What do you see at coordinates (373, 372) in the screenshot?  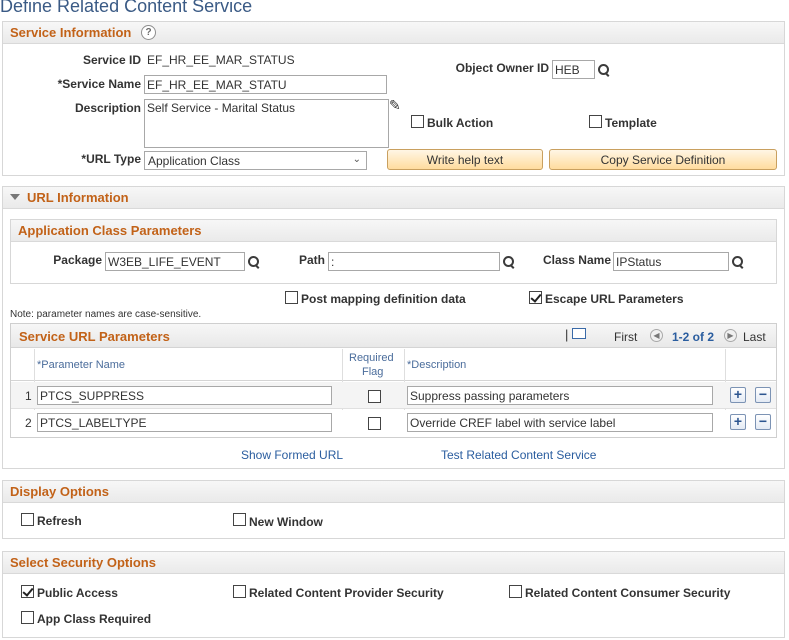 I see `col-header-required-line2: Flag` at bounding box center [373, 372].